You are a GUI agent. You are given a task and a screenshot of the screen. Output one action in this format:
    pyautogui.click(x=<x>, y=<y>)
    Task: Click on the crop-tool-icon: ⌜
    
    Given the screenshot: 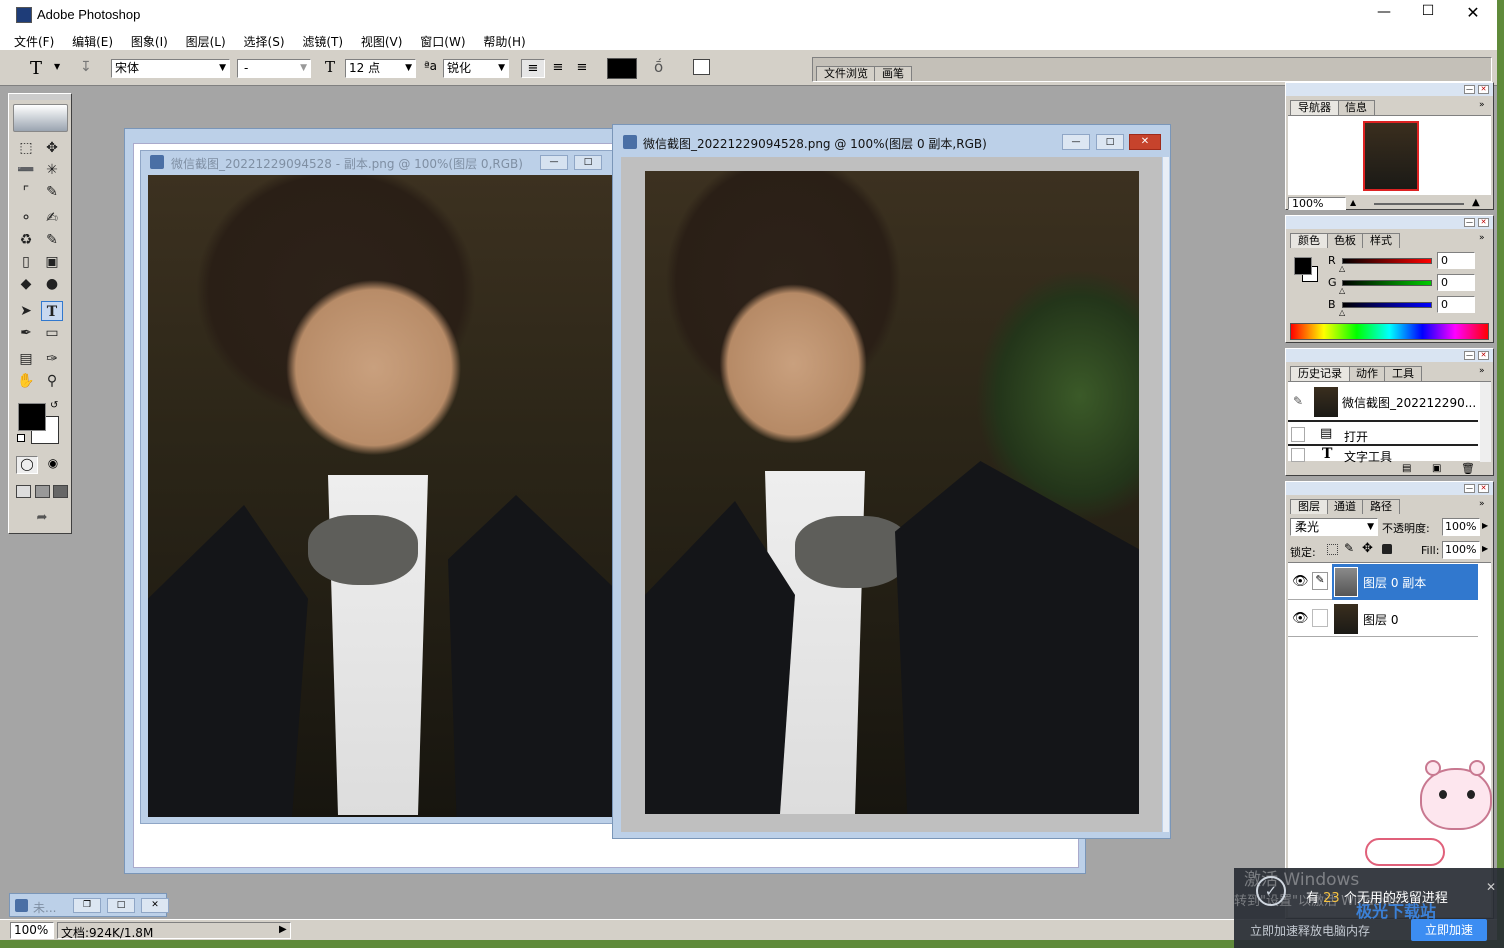 What is the action you would take?
    pyautogui.click(x=26, y=192)
    